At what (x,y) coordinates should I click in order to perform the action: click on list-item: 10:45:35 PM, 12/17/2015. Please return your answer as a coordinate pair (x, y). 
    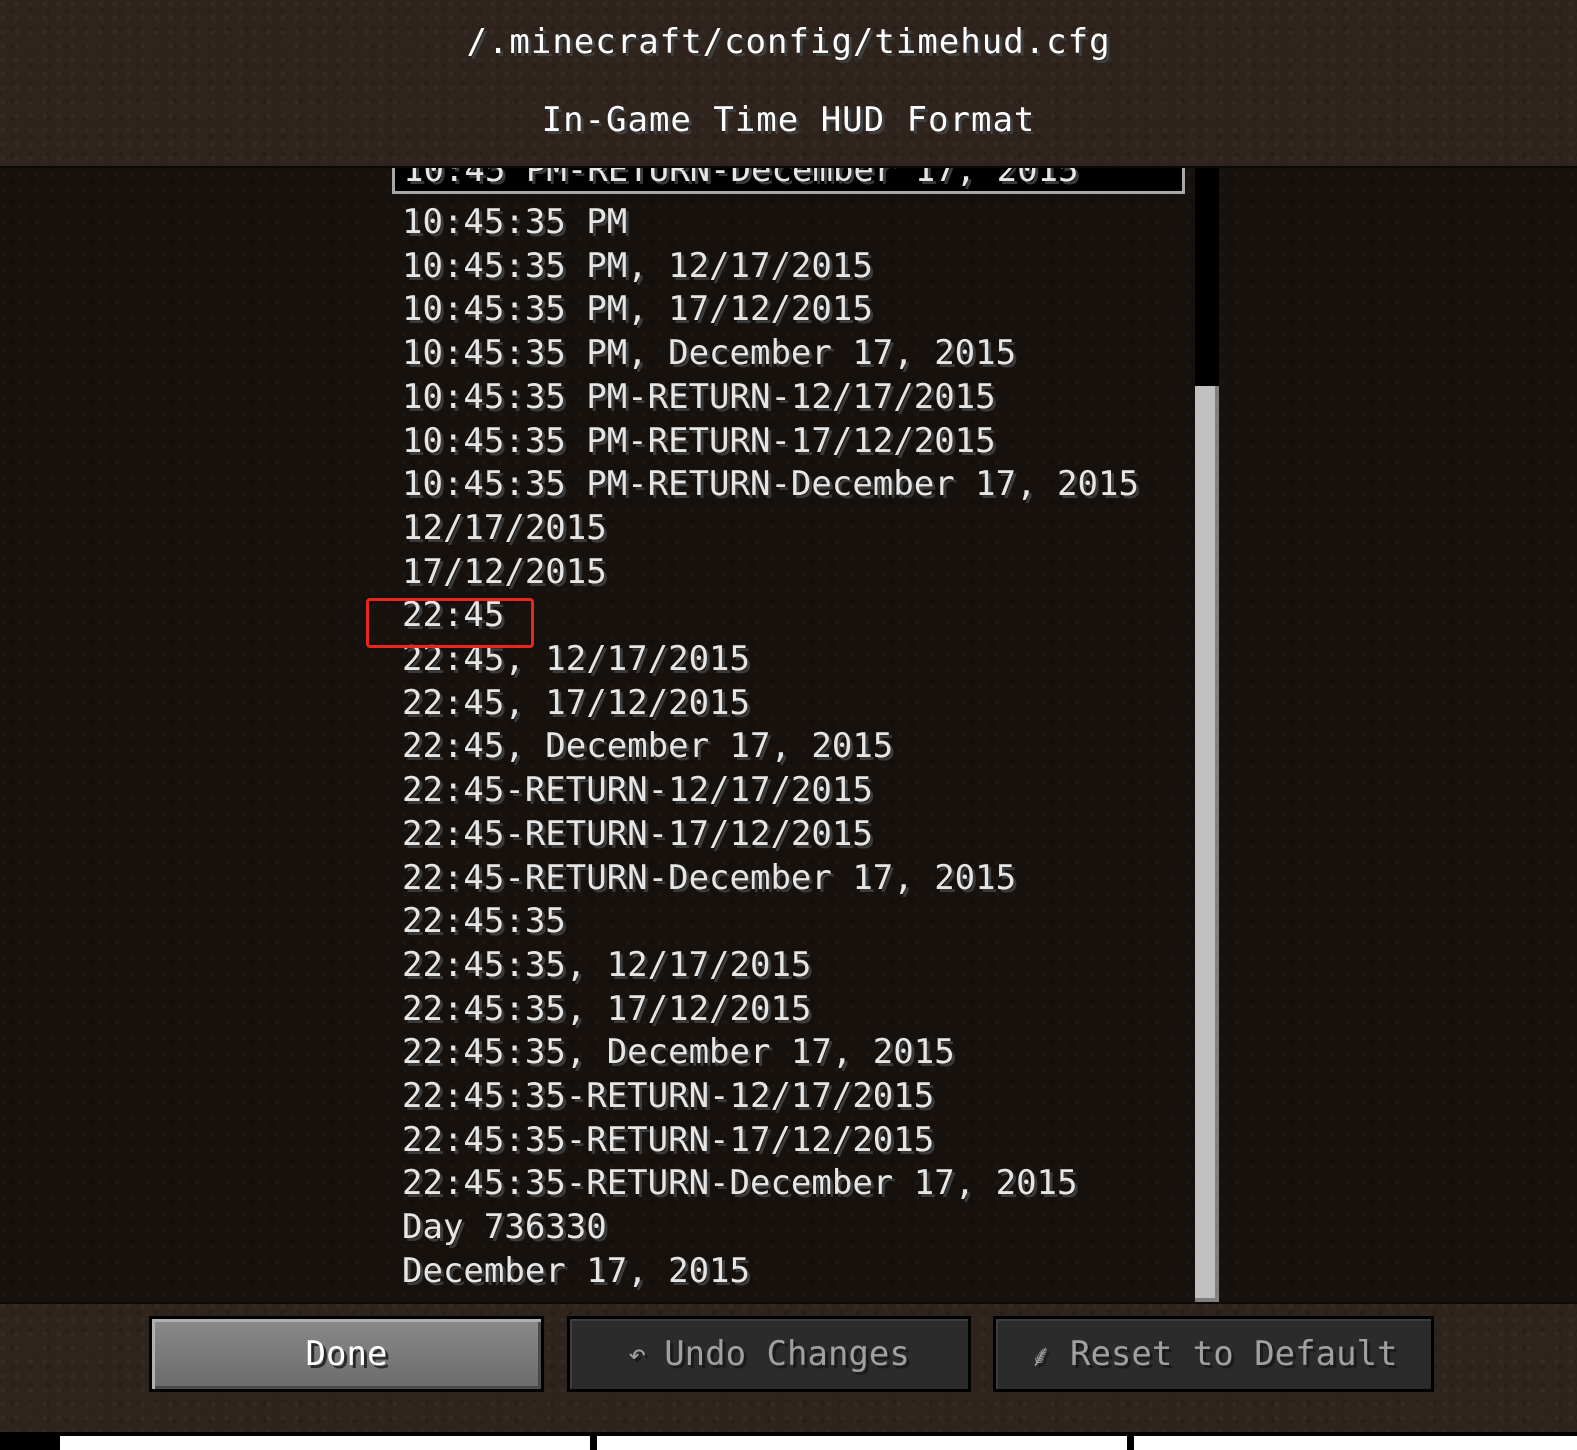
    Looking at the image, I should click on (637, 266).